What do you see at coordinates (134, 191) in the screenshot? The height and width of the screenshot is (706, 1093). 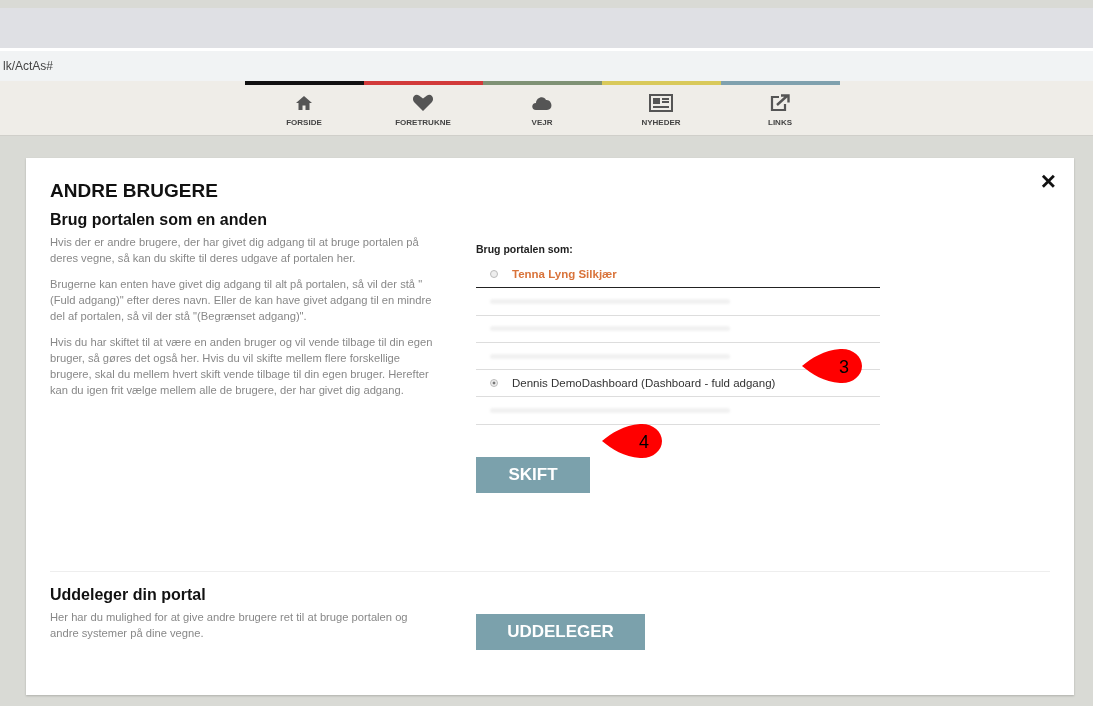 I see `dialog-title: ANDRE BRUGERE` at bounding box center [134, 191].